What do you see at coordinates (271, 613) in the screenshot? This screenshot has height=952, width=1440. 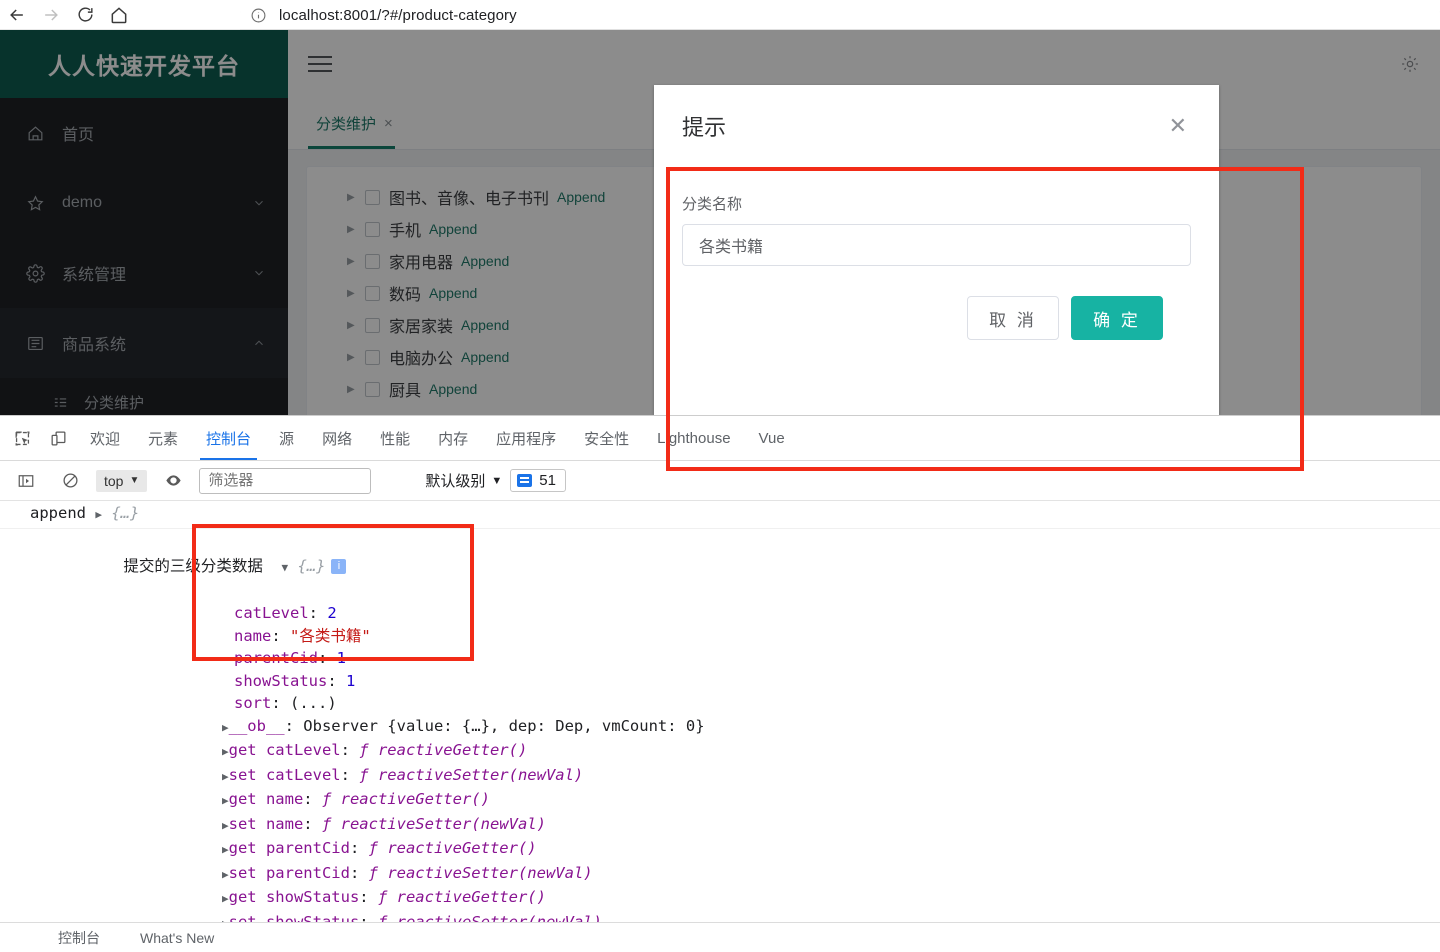 I see `property-key: catLevel` at bounding box center [271, 613].